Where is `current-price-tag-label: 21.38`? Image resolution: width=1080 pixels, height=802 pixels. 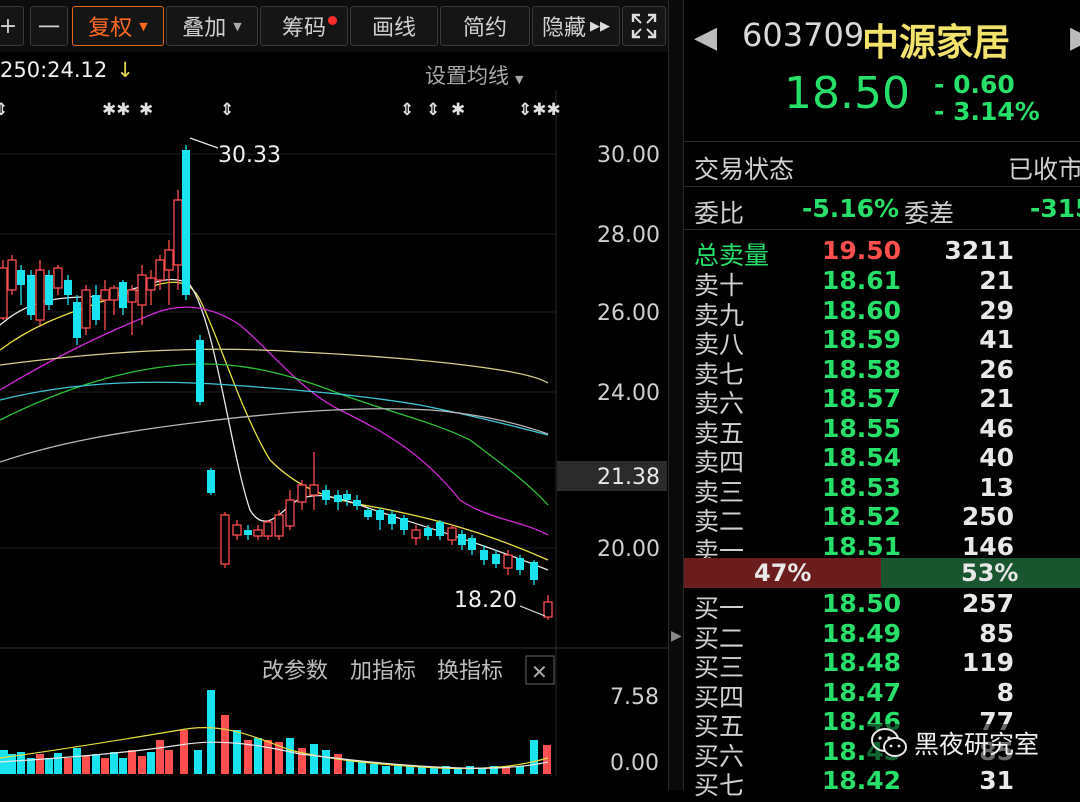
current-price-tag-label: 21.38 is located at coordinates (628, 477).